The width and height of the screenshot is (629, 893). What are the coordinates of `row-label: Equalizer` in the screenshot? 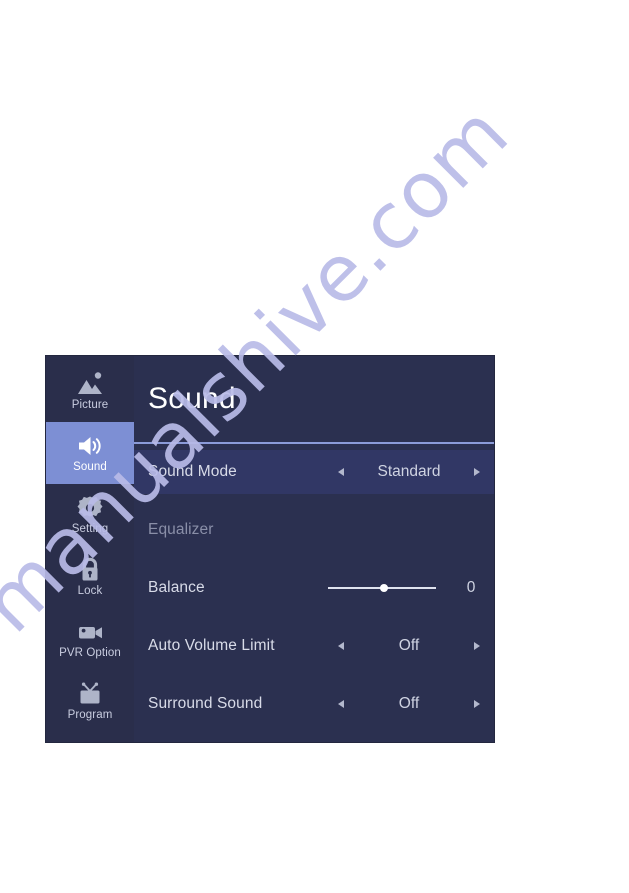 It's located at (181, 529).